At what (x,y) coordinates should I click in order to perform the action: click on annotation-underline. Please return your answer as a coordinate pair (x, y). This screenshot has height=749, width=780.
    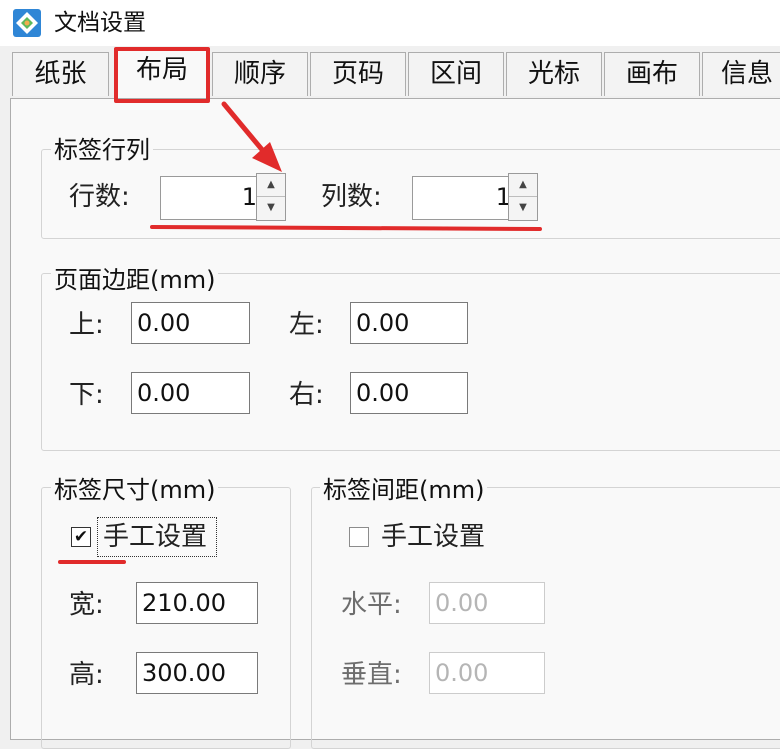
    Looking at the image, I should click on (92, 562).